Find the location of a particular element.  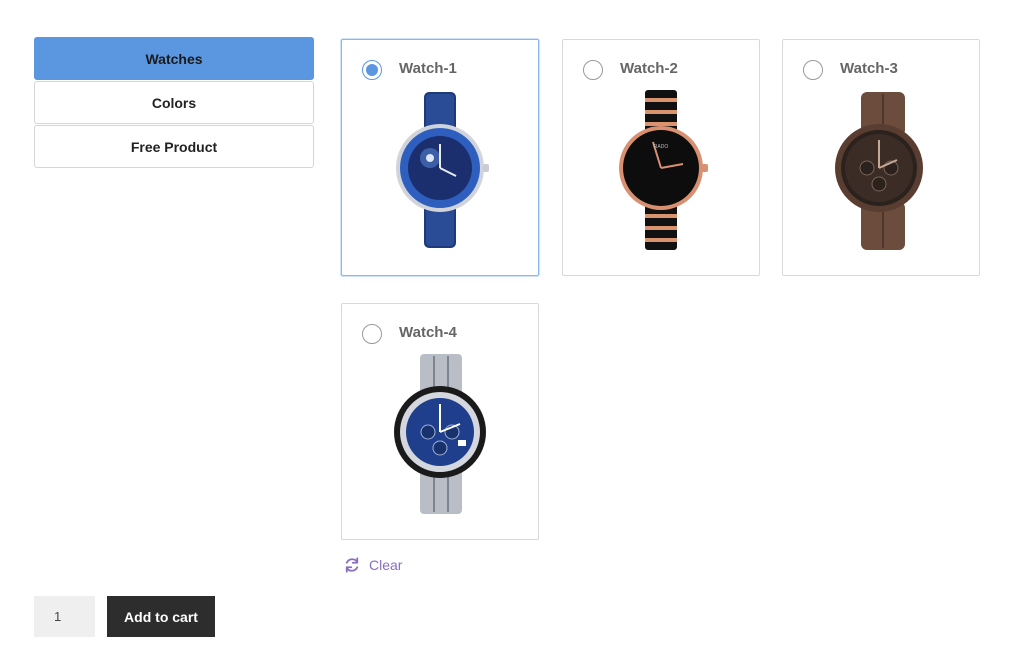

product-tab-list: Watches Colors Free Product is located at coordinates (174, 103).